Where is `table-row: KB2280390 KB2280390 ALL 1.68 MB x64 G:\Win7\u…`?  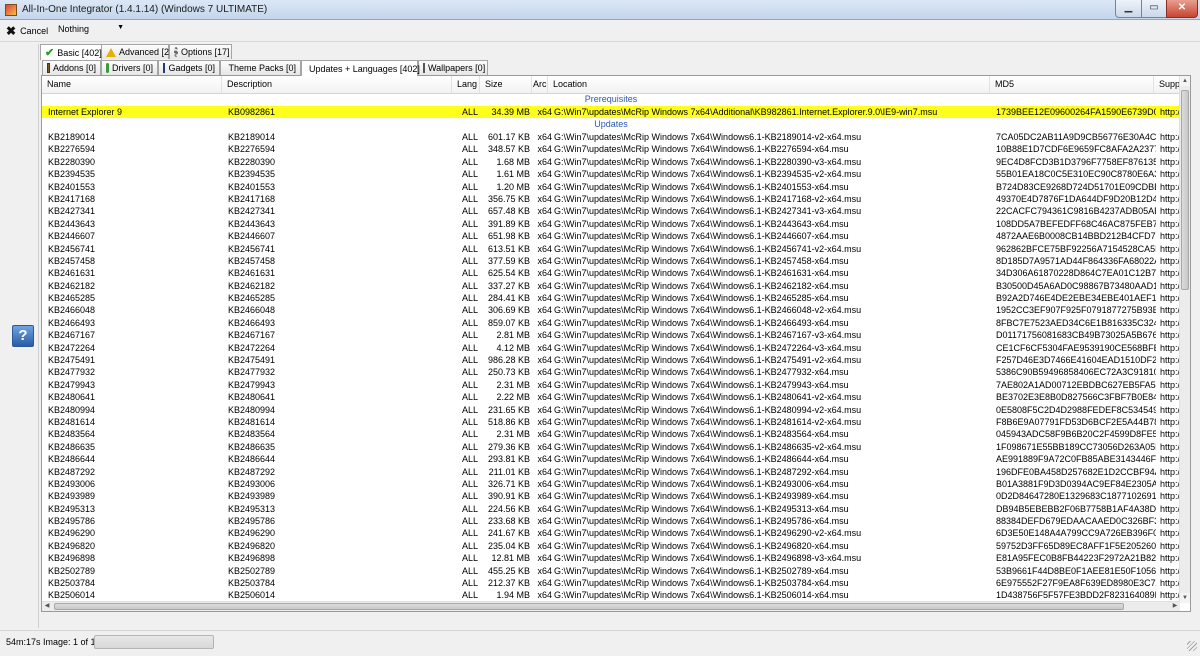 table-row: KB2280390 KB2280390 ALL 1.68 MB x64 G:\Win7\u… is located at coordinates (611, 162).